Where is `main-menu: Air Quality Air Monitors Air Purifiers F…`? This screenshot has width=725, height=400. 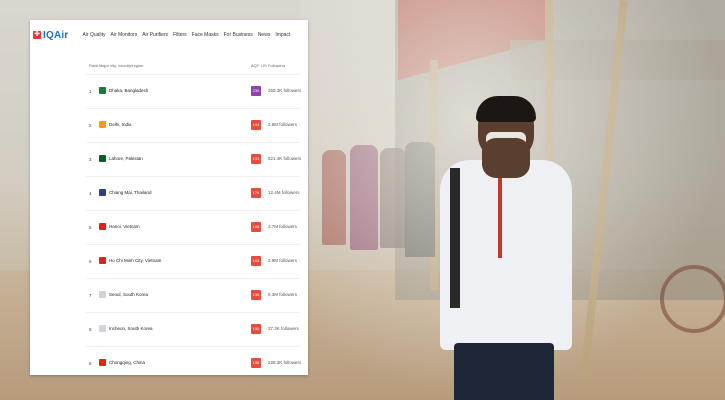 main-menu: Air Quality Air Monitors Air Purifiers F… is located at coordinates (186, 35).